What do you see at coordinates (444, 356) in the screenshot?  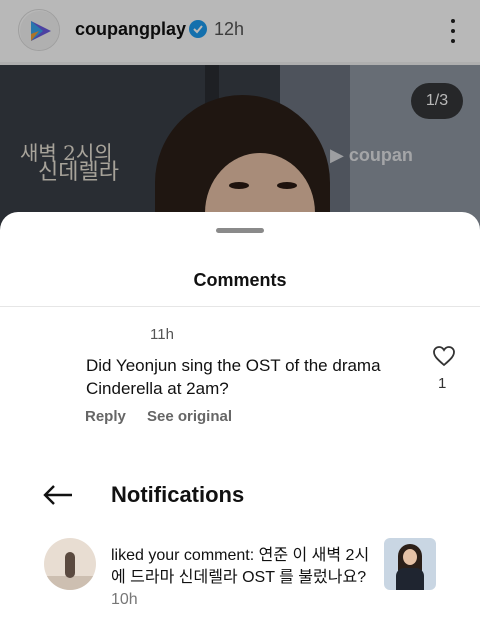 I see `heart-icon` at bounding box center [444, 356].